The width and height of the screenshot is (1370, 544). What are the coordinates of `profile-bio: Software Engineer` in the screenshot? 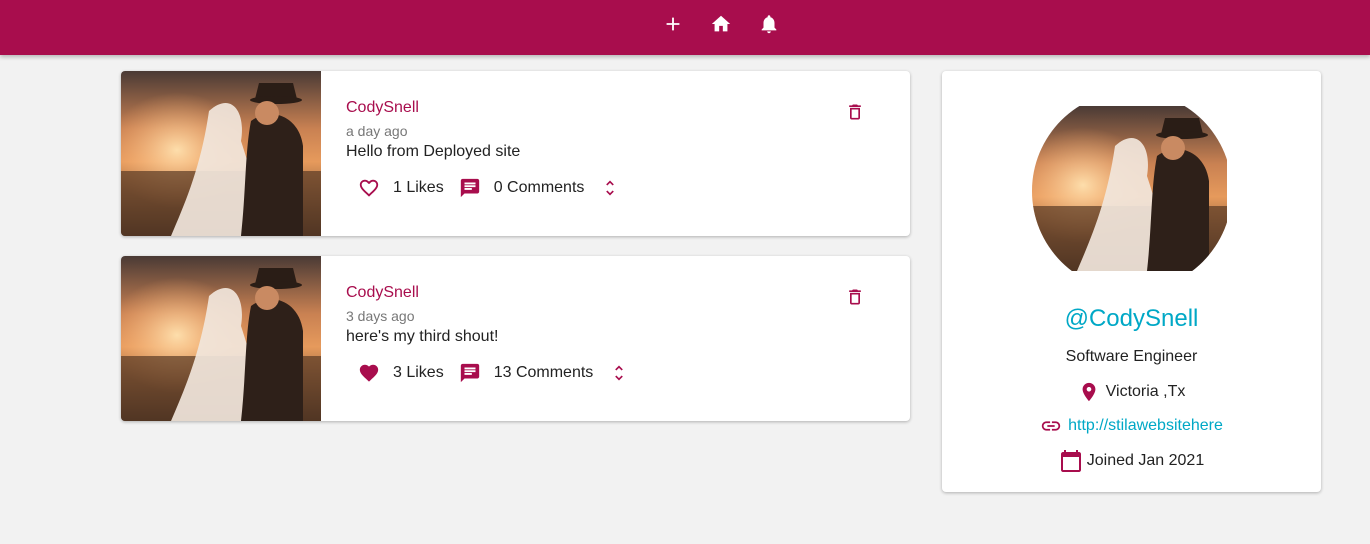 It's located at (1131, 356).